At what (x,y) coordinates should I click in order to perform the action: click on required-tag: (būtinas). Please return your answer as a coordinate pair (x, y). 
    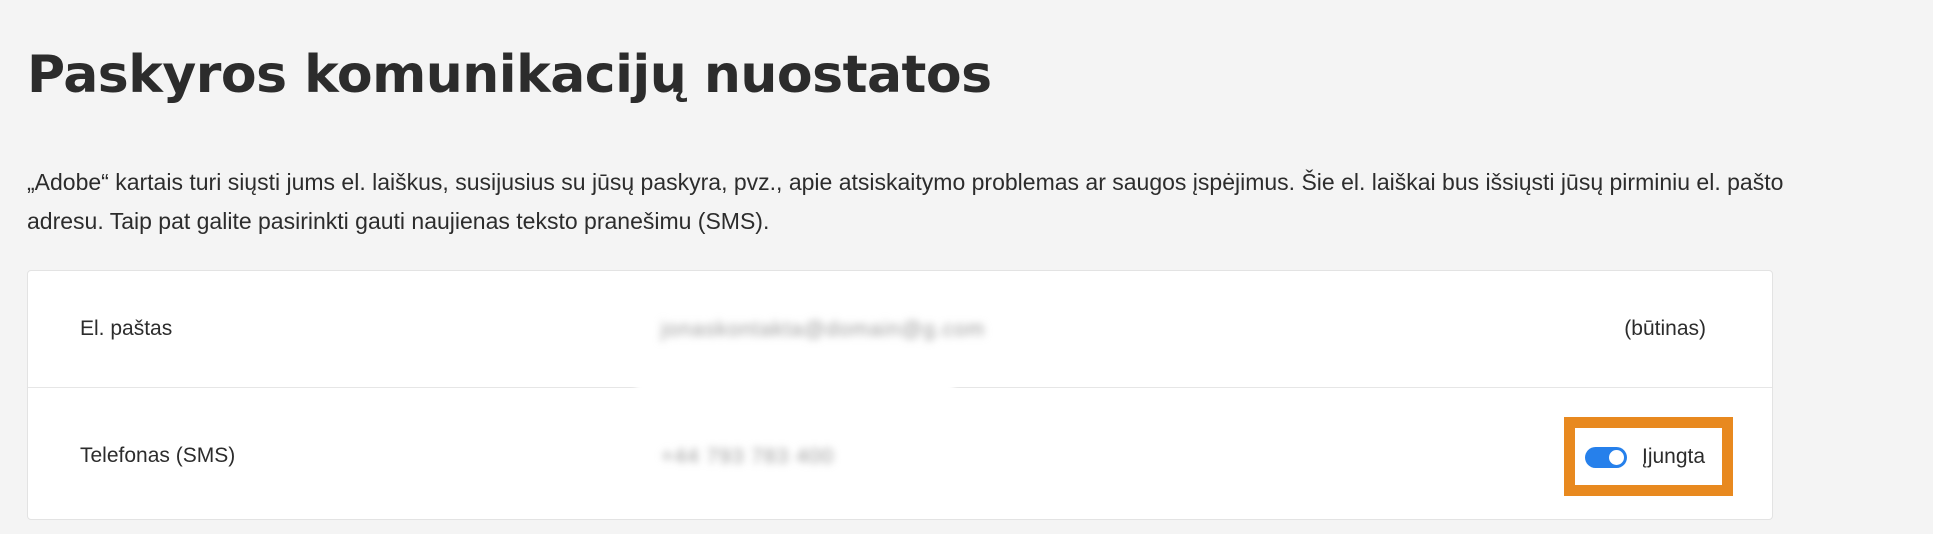
    Looking at the image, I should click on (1665, 328).